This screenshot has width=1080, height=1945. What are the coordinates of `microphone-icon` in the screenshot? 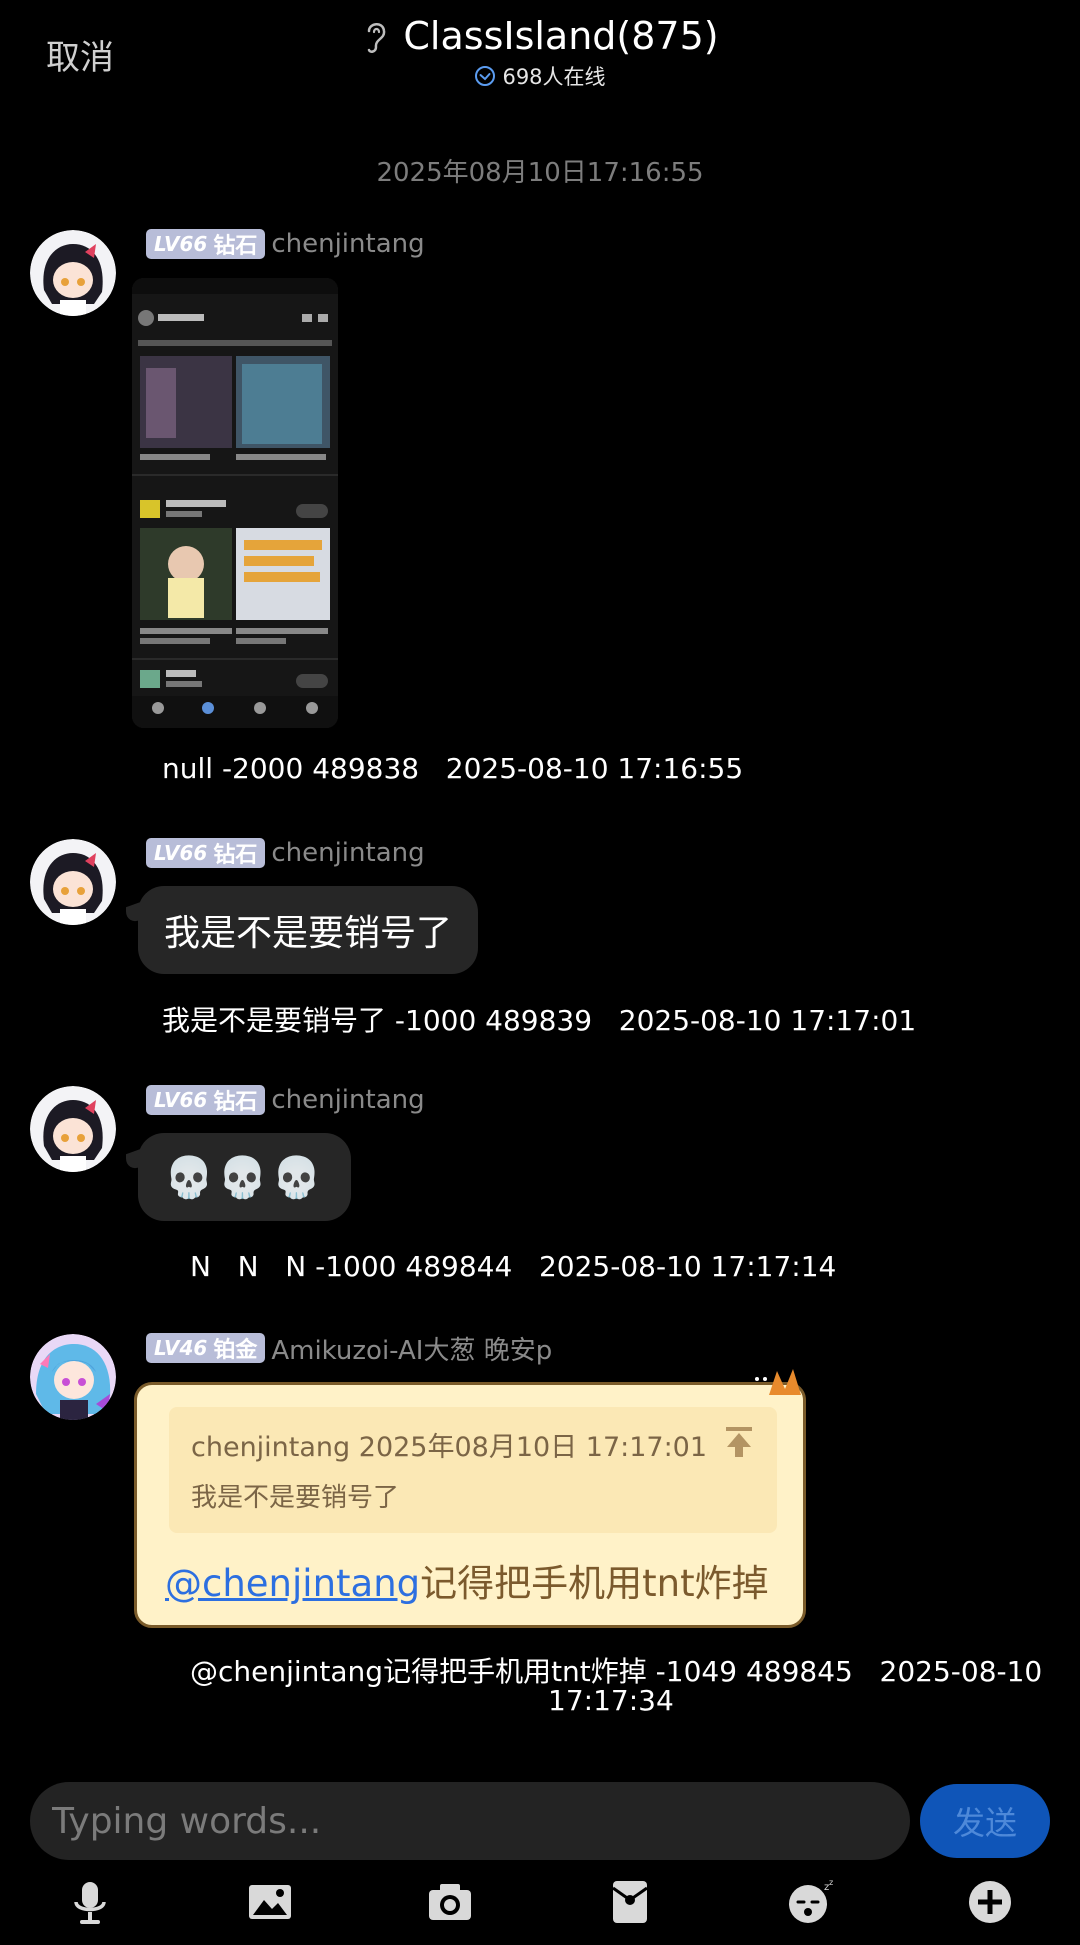 It's located at (90, 1902).